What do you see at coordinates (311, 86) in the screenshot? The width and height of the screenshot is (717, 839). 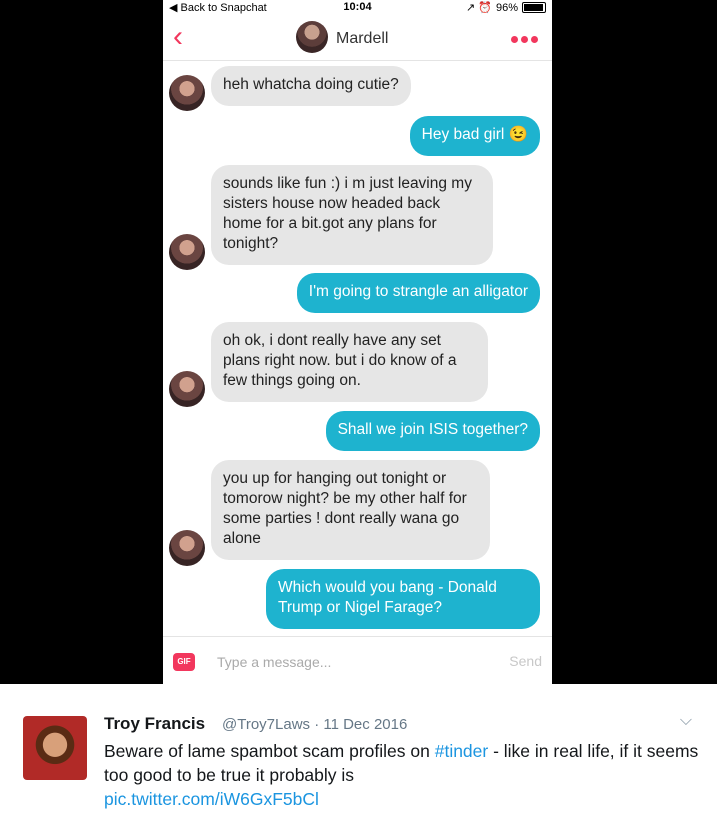 I see `message-incoming: heh whatcha doing cutie?` at bounding box center [311, 86].